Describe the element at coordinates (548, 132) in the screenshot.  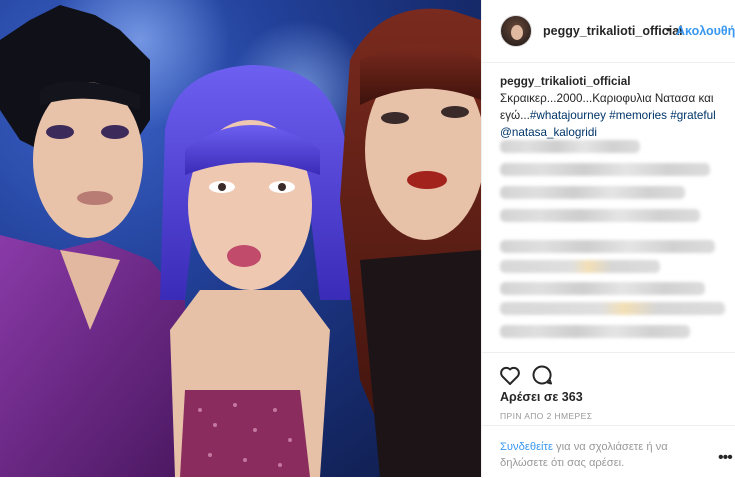
I see `mention-link: @natasa_kalogridi` at that location.